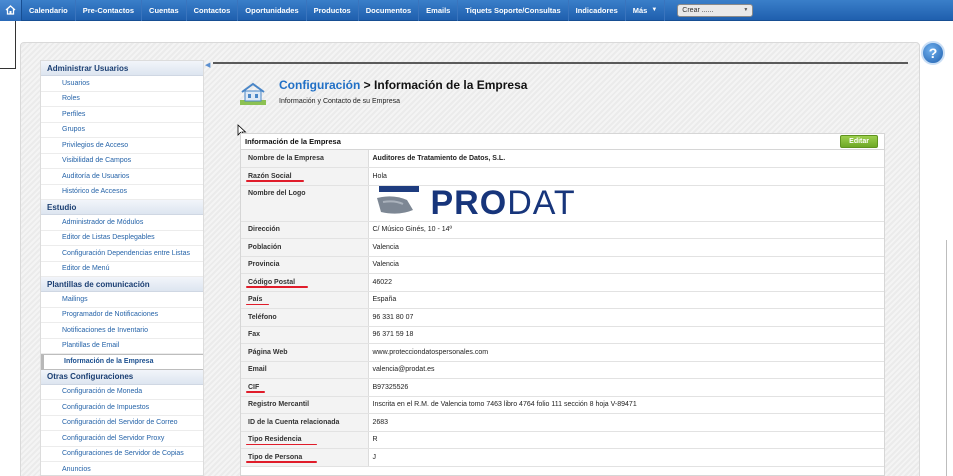 The image size is (953, 476). Describe the element at coordinates (122, 254) in the screenshot. I see `sidebar-item: Configuración Dependencias entre Listas` at that location.